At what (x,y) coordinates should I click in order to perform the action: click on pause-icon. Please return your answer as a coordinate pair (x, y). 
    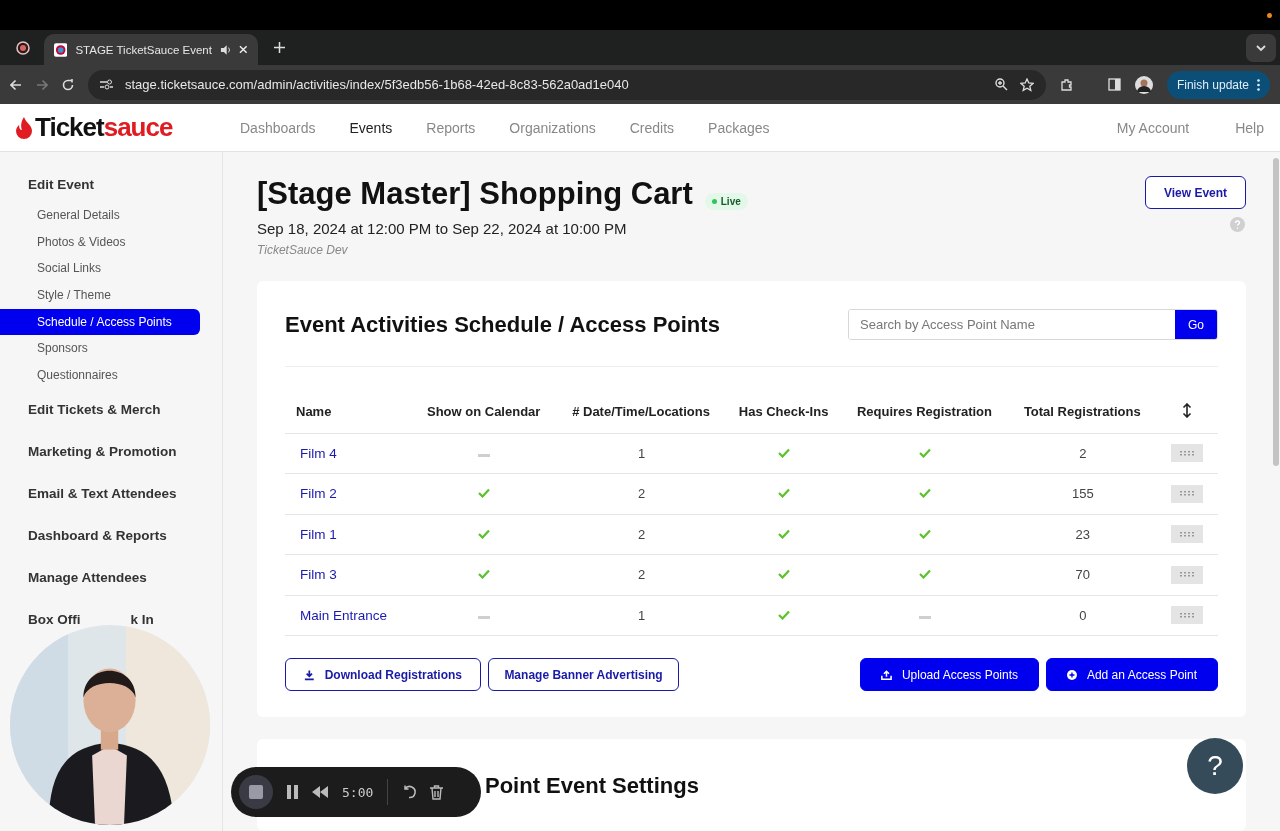
    Looking at the image, I should click on (292, 792).